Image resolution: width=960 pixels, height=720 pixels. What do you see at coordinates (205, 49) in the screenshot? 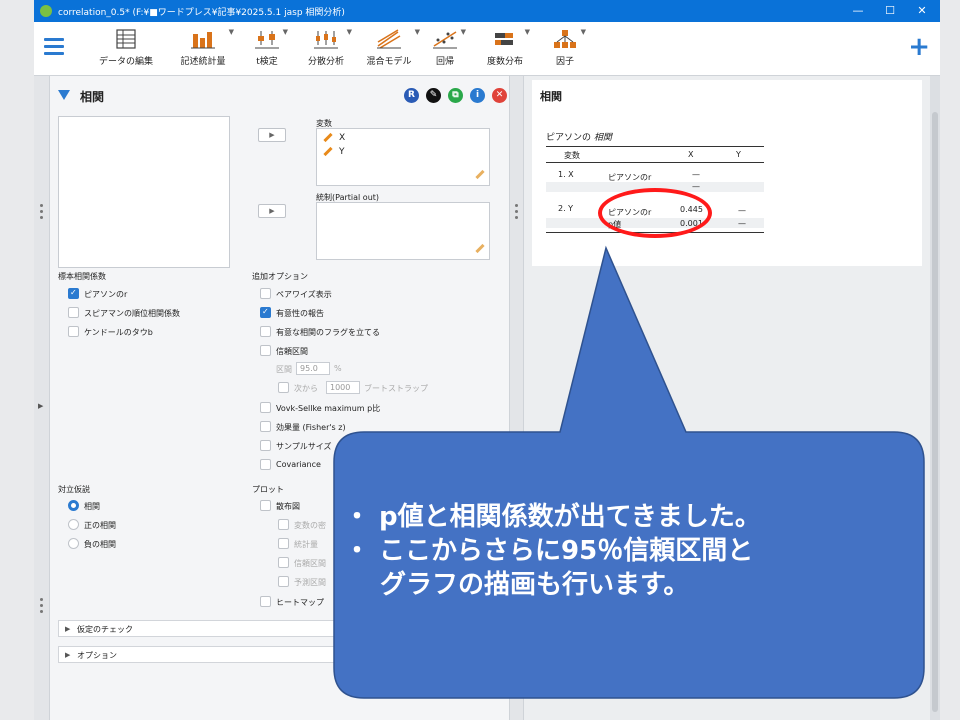
I see `toolbar-descriptives: ▼ 記述統計量` at bounding box center [205, 49].